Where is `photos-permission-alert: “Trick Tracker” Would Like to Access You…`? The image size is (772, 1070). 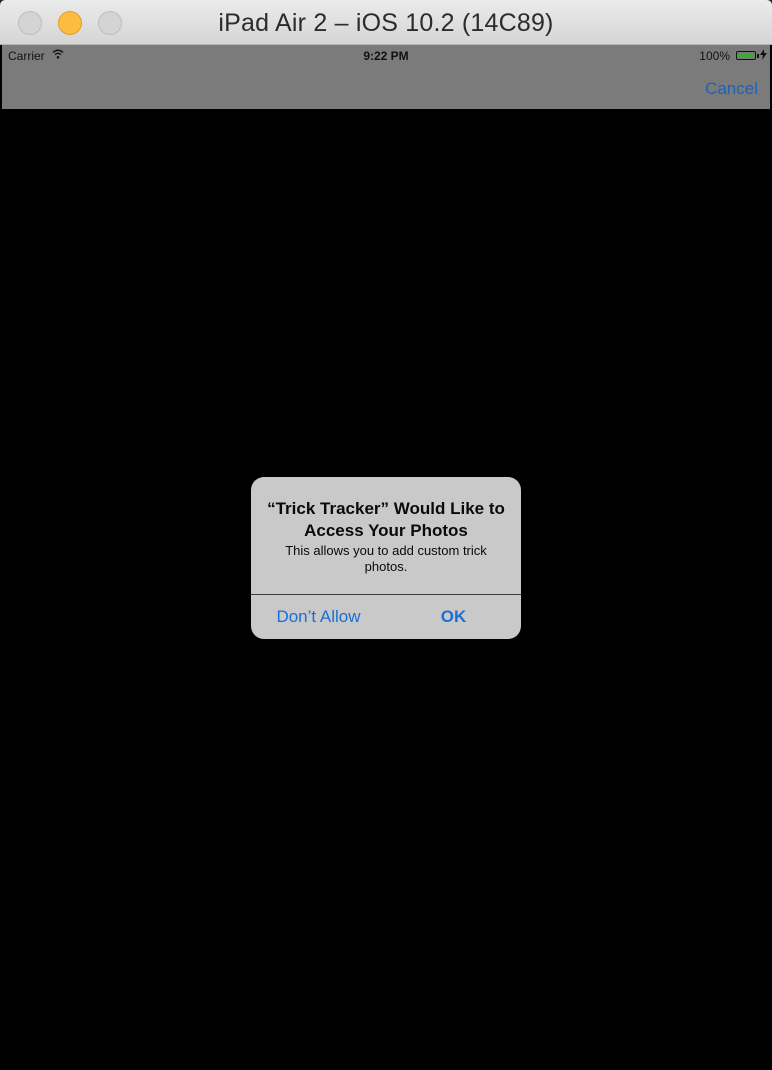
photos-permission-alert: “Trick Tracker” Would Like to Access You… is located at coordinates (386, 558).